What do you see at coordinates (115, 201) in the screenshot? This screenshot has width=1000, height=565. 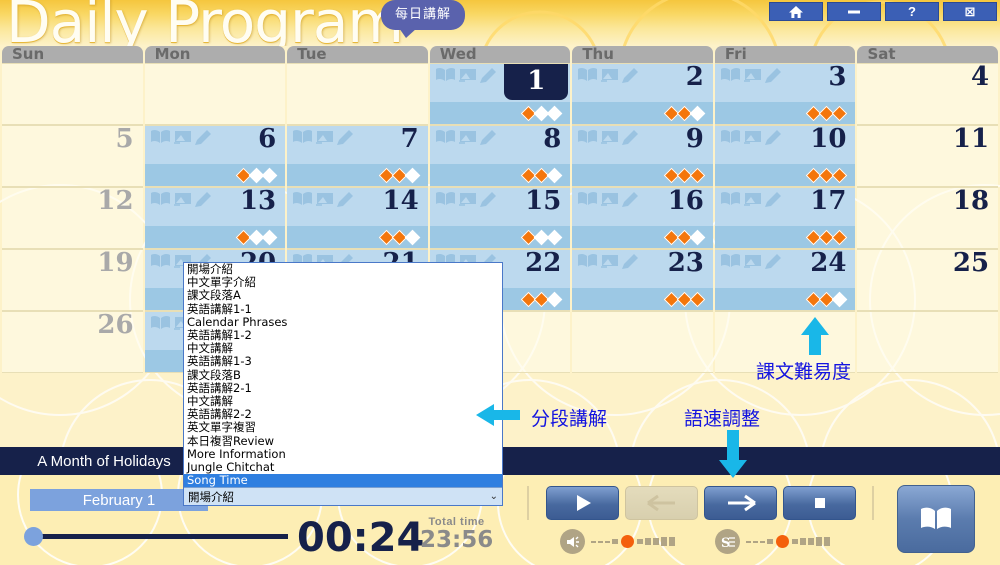 I see `calendar-day-number: 12` at bounding box center [115, 201].